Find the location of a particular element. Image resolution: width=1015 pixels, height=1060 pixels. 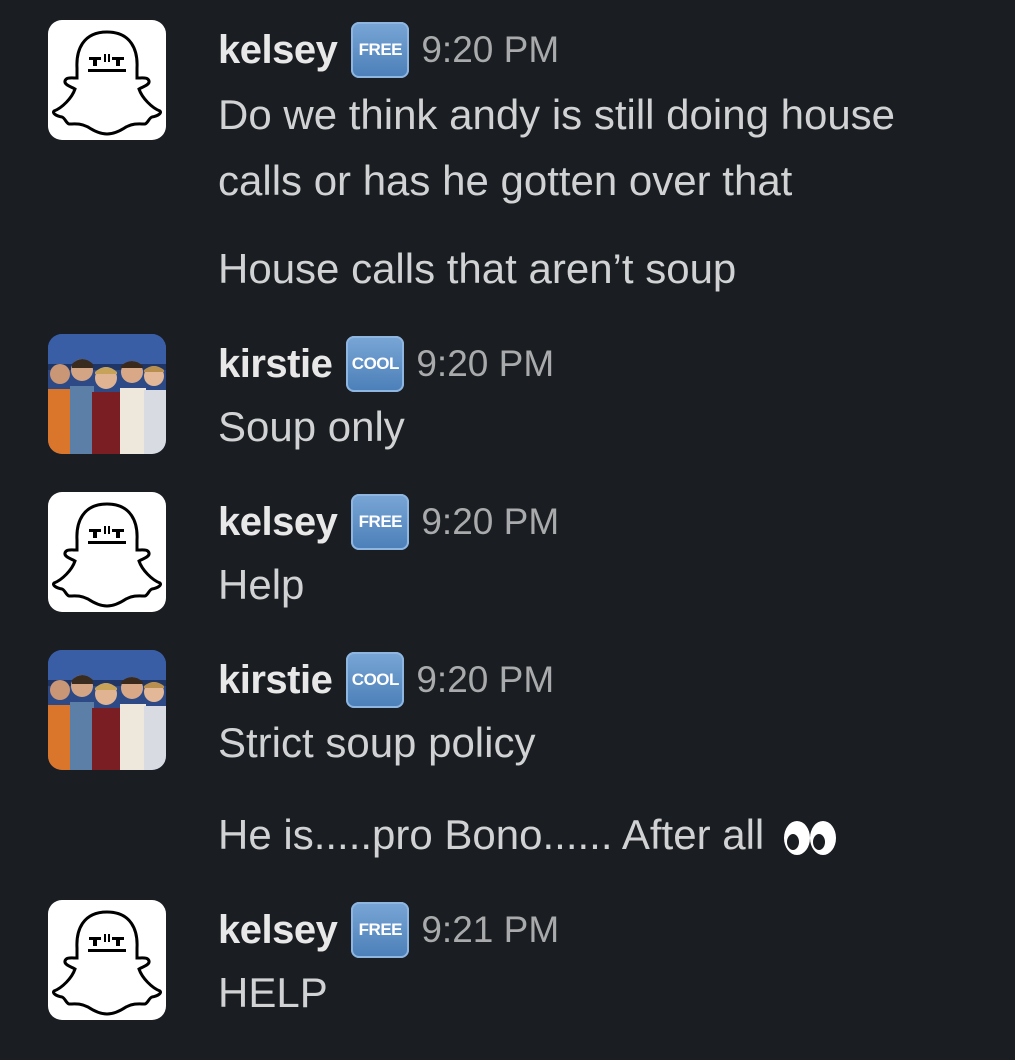

timestamp: 9:21 PM is located at coordinates (490, 930).